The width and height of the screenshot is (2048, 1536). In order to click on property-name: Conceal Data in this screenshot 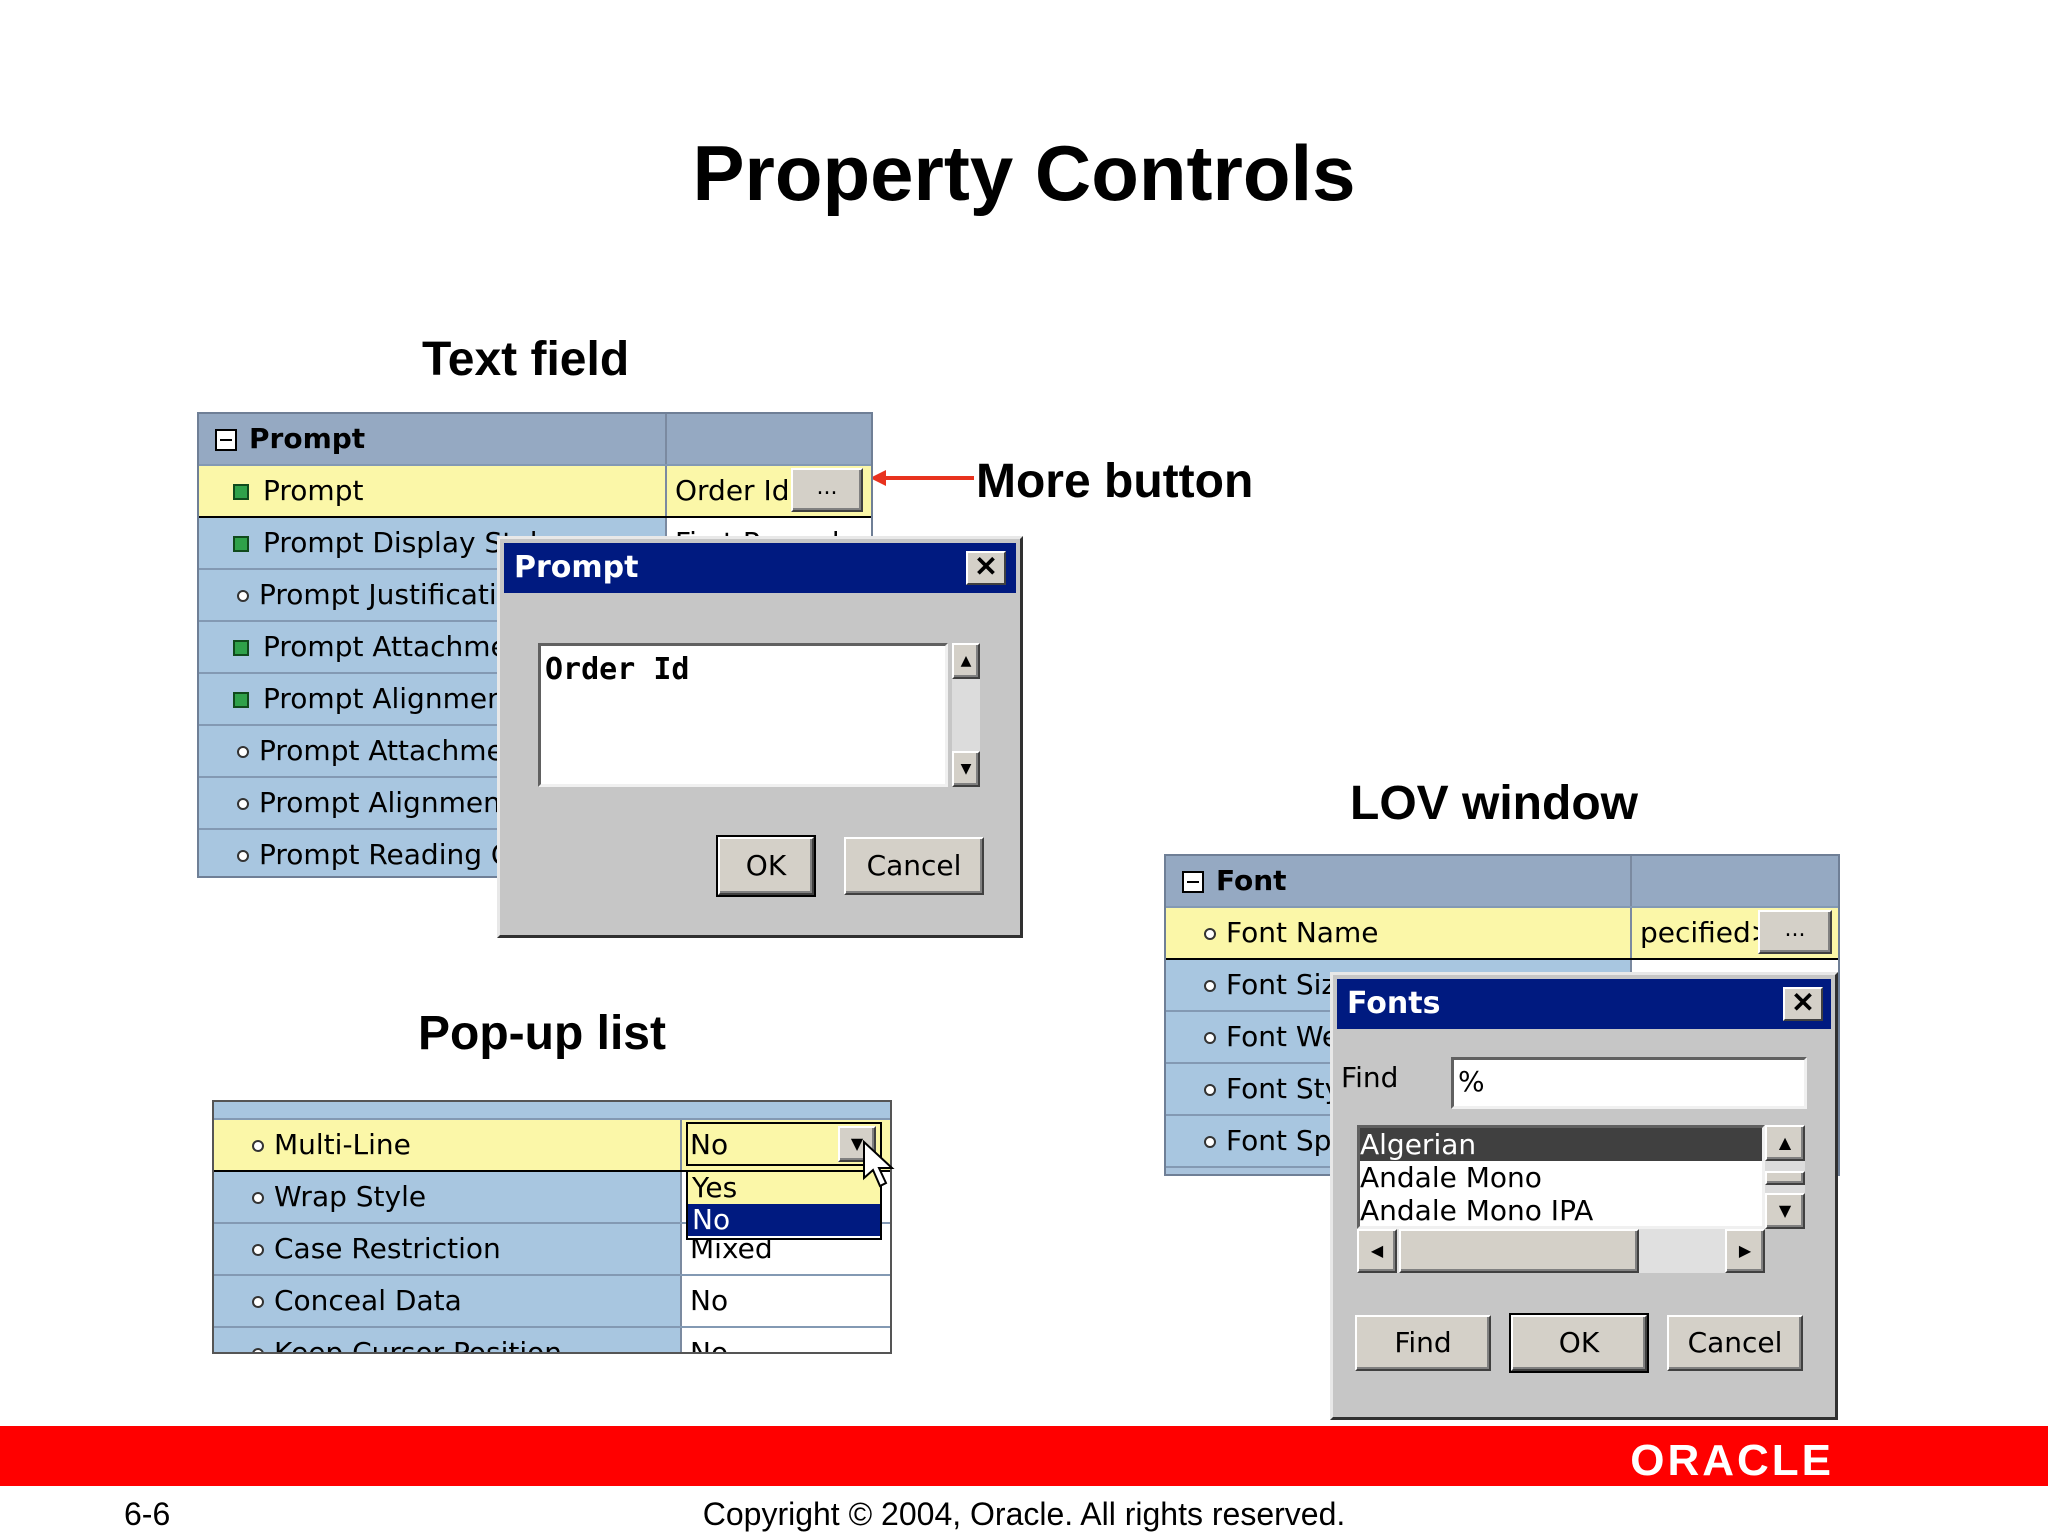, I will do `click(368, 1300)`.